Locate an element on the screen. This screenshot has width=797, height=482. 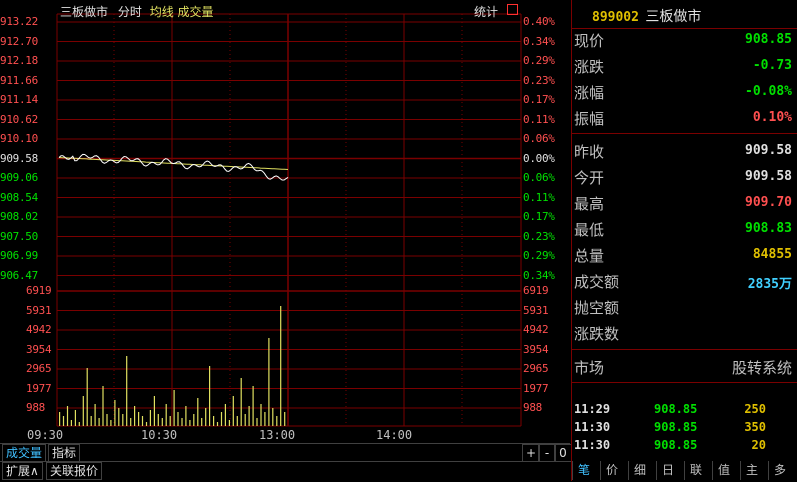
percent-tick-label: 0.23% is located at coordinates (539, 80).